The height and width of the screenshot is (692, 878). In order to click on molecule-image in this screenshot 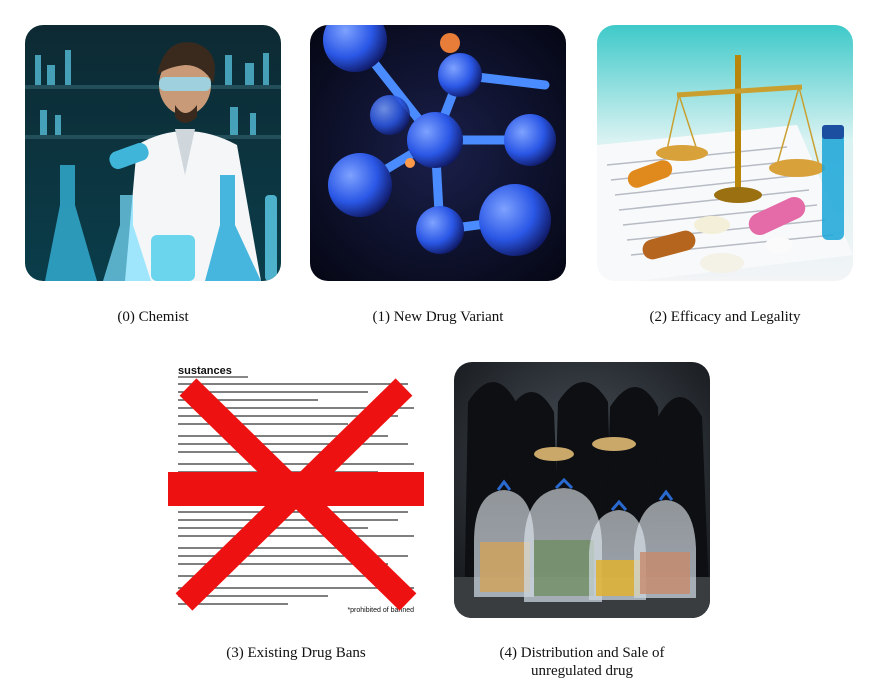, I will do `click(438, 153)`.